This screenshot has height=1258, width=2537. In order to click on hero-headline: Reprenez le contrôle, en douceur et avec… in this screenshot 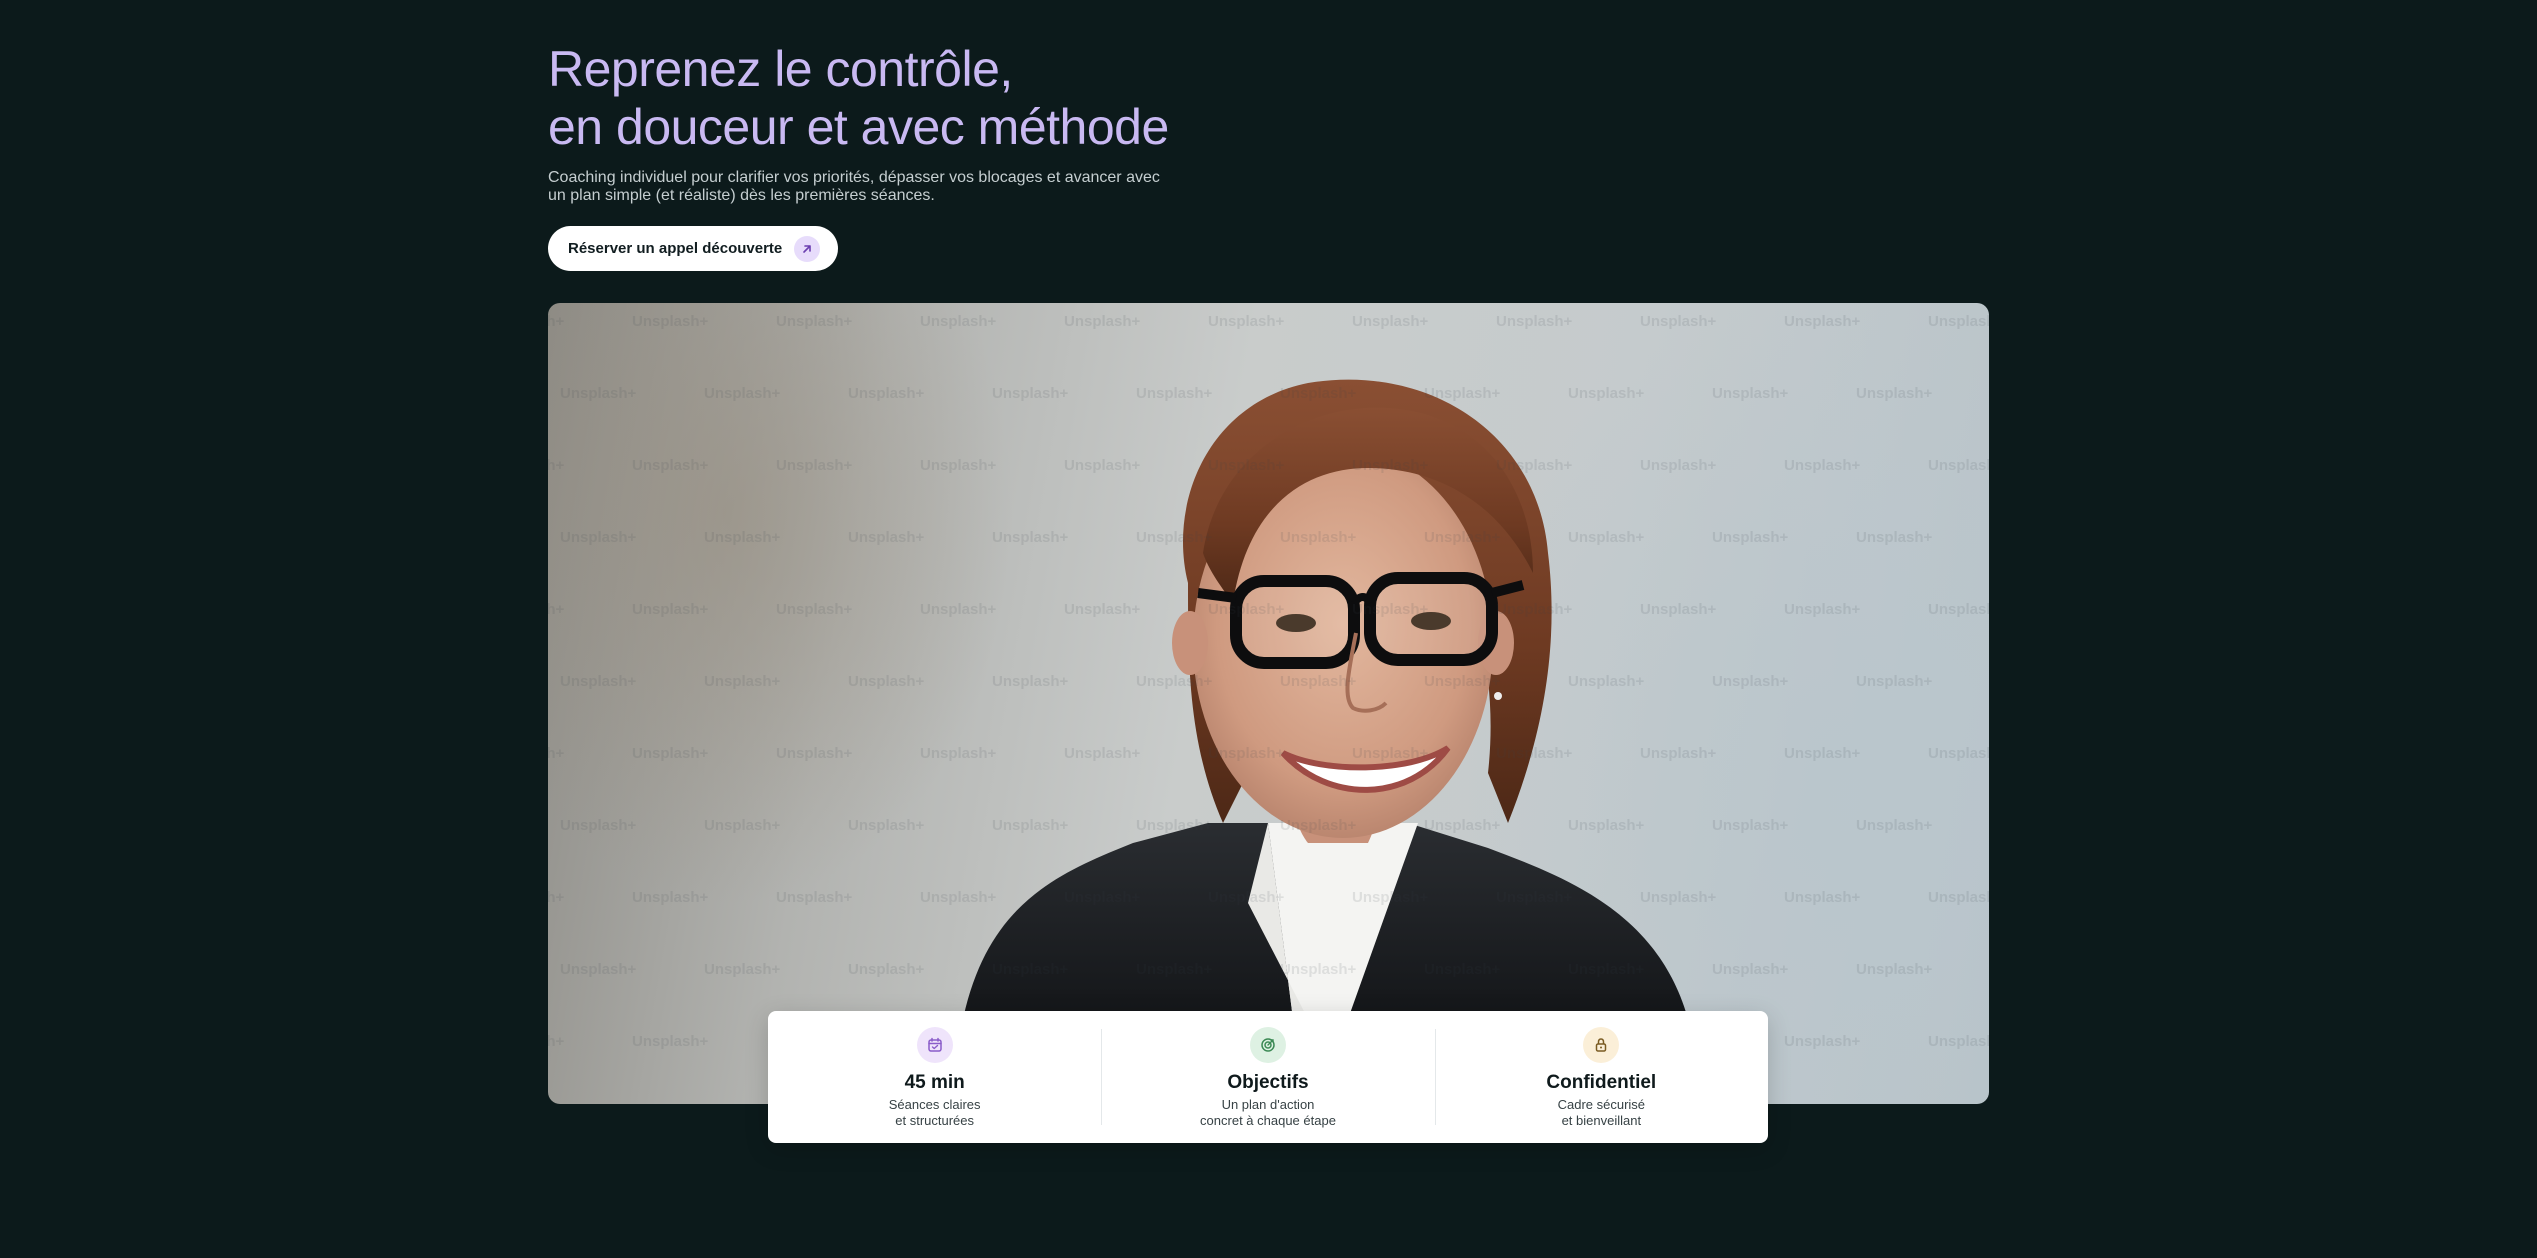, I will do `click(858, 98)`.